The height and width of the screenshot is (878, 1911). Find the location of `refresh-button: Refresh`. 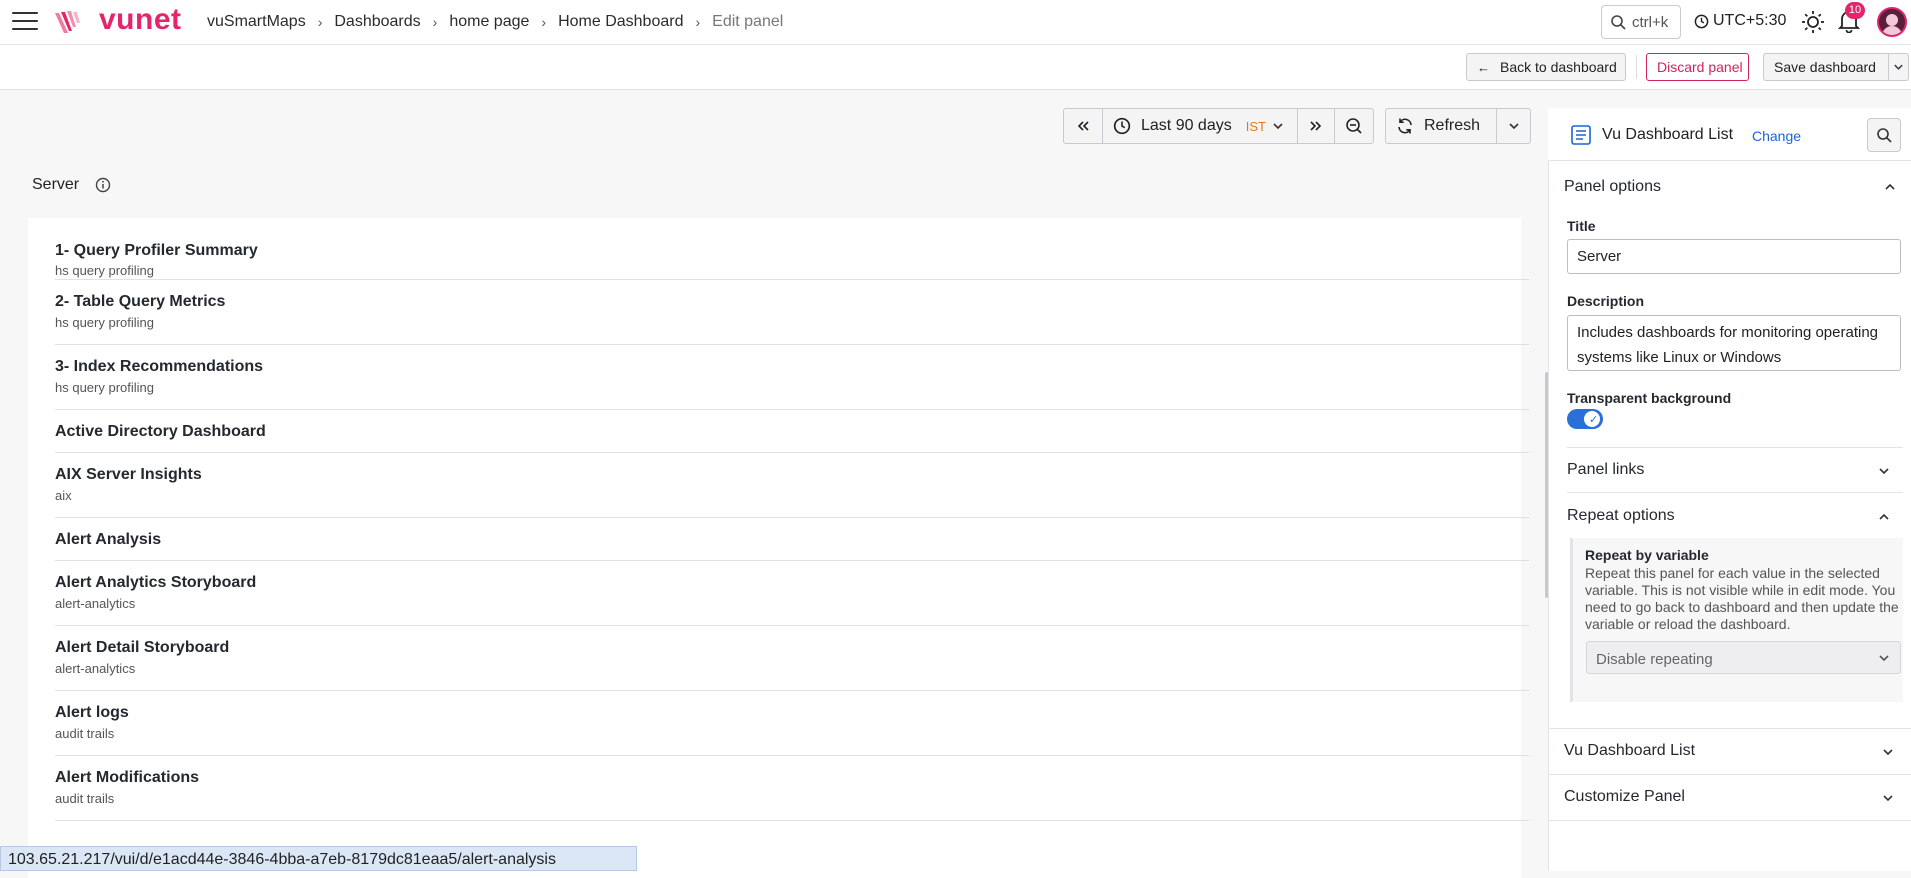

refresh-button: Refresh is located at coordinates (1441, 126).